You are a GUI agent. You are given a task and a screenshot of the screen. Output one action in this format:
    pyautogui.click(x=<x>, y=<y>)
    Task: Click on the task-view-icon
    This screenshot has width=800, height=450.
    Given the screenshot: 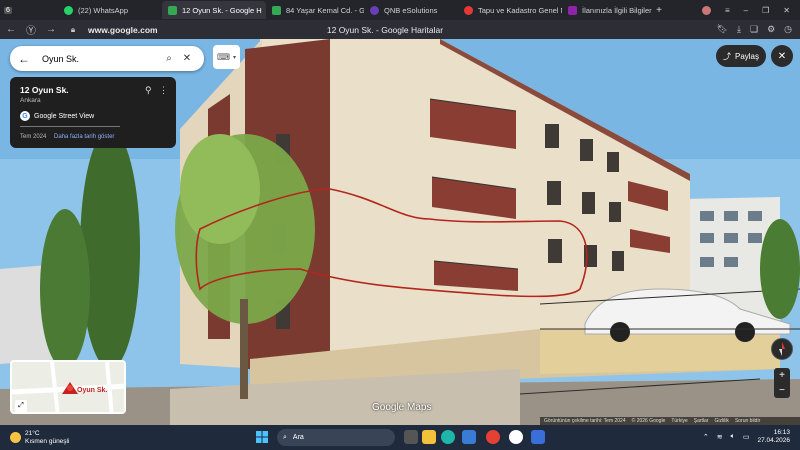 What is the action you would take?
    pyautogui.click(x=411, y=437)
    